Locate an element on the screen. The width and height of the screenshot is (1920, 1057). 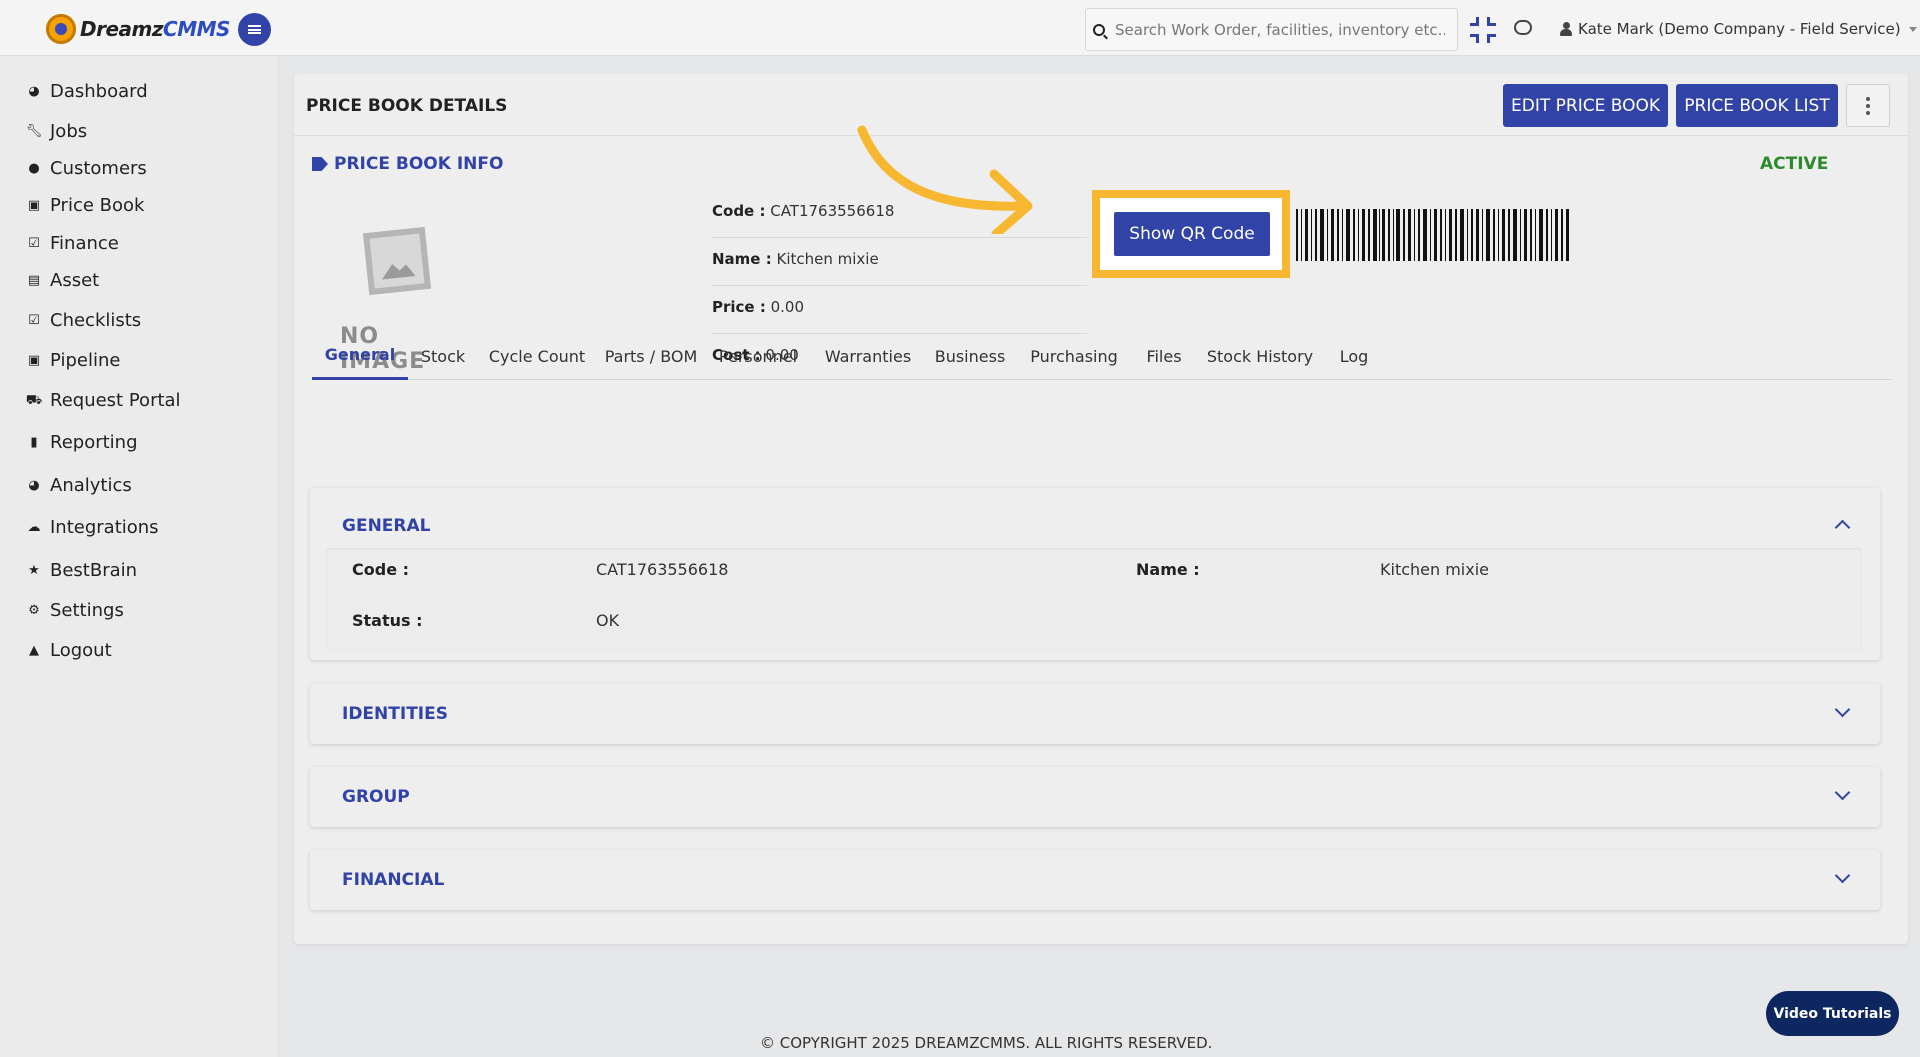
info-field-name: Name : Kitchen mixie is located at coordinates (899, 262).